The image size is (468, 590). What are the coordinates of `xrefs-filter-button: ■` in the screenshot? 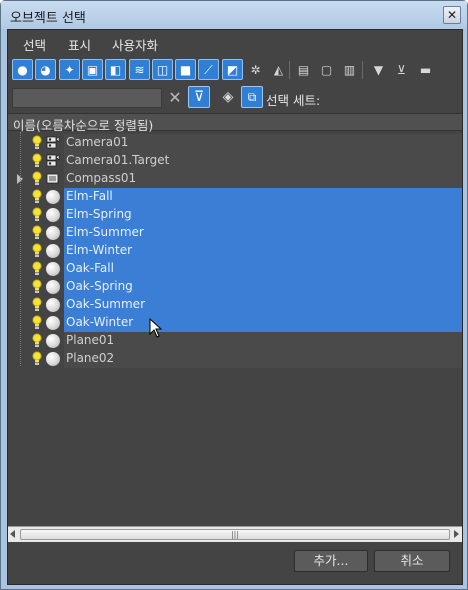 It's located at (185, 69).